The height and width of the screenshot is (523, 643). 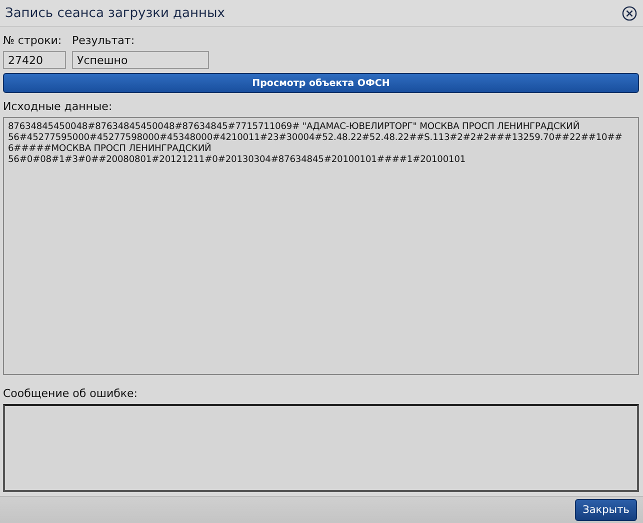 I want to click on input-field: Успешно, so click(x=140, y=60).